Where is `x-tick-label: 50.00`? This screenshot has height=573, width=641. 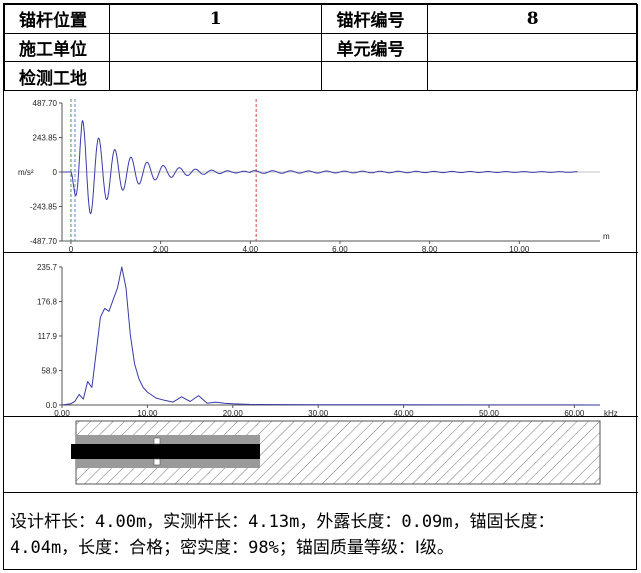
x-tick-label: 50.00 is located at coordinates (489, 412).